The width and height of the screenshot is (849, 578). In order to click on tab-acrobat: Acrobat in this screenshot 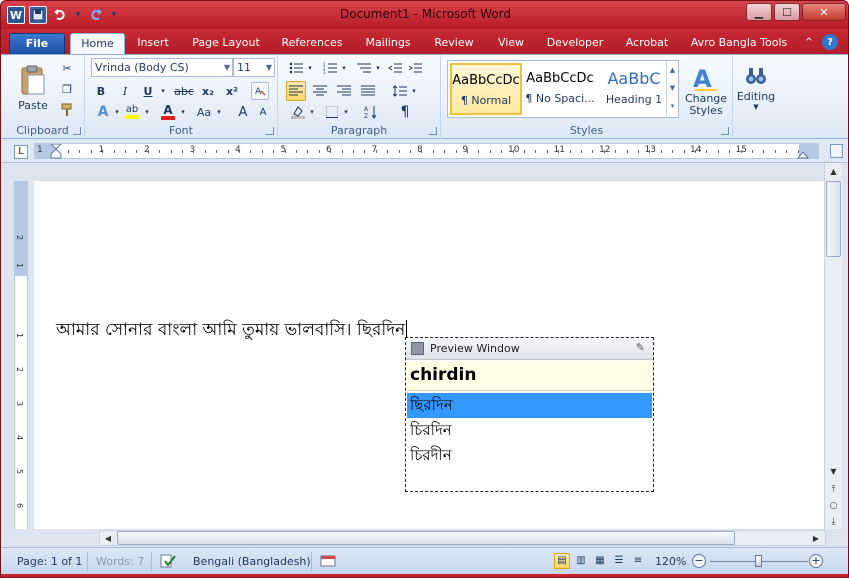, I will do `click(647, 43)`.